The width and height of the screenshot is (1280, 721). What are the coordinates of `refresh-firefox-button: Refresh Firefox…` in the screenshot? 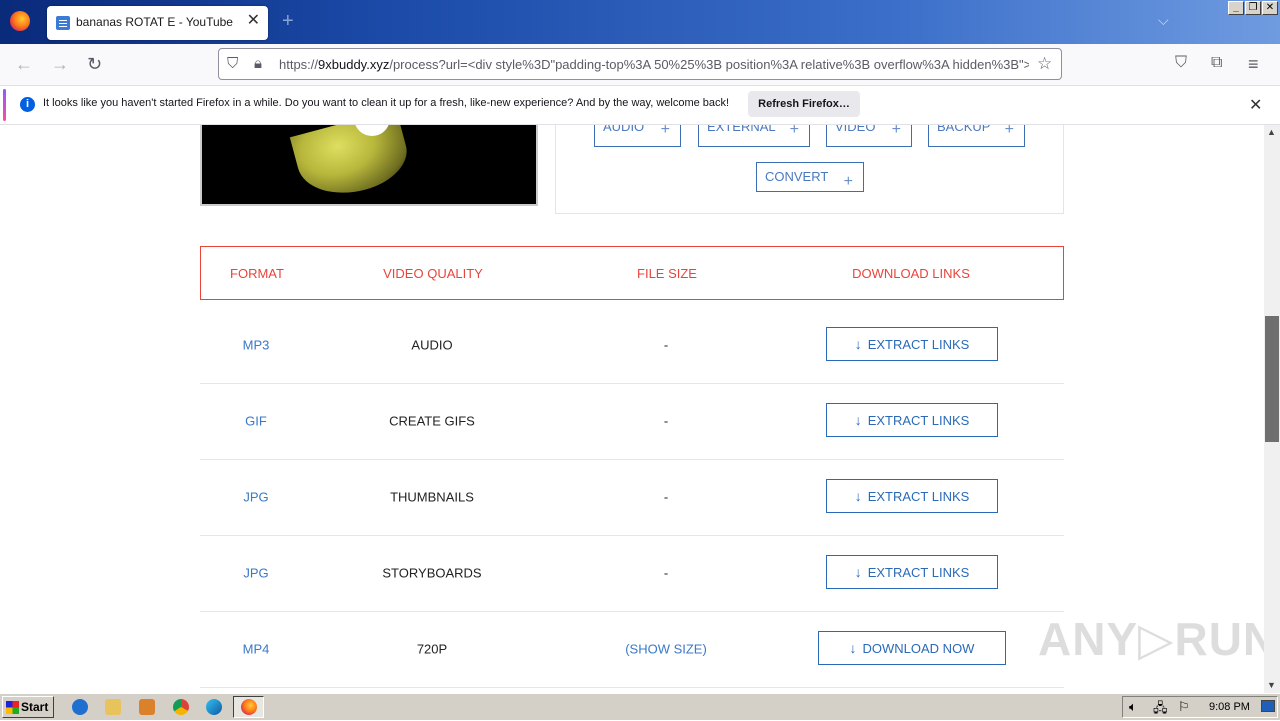 It's located at (804, 104).